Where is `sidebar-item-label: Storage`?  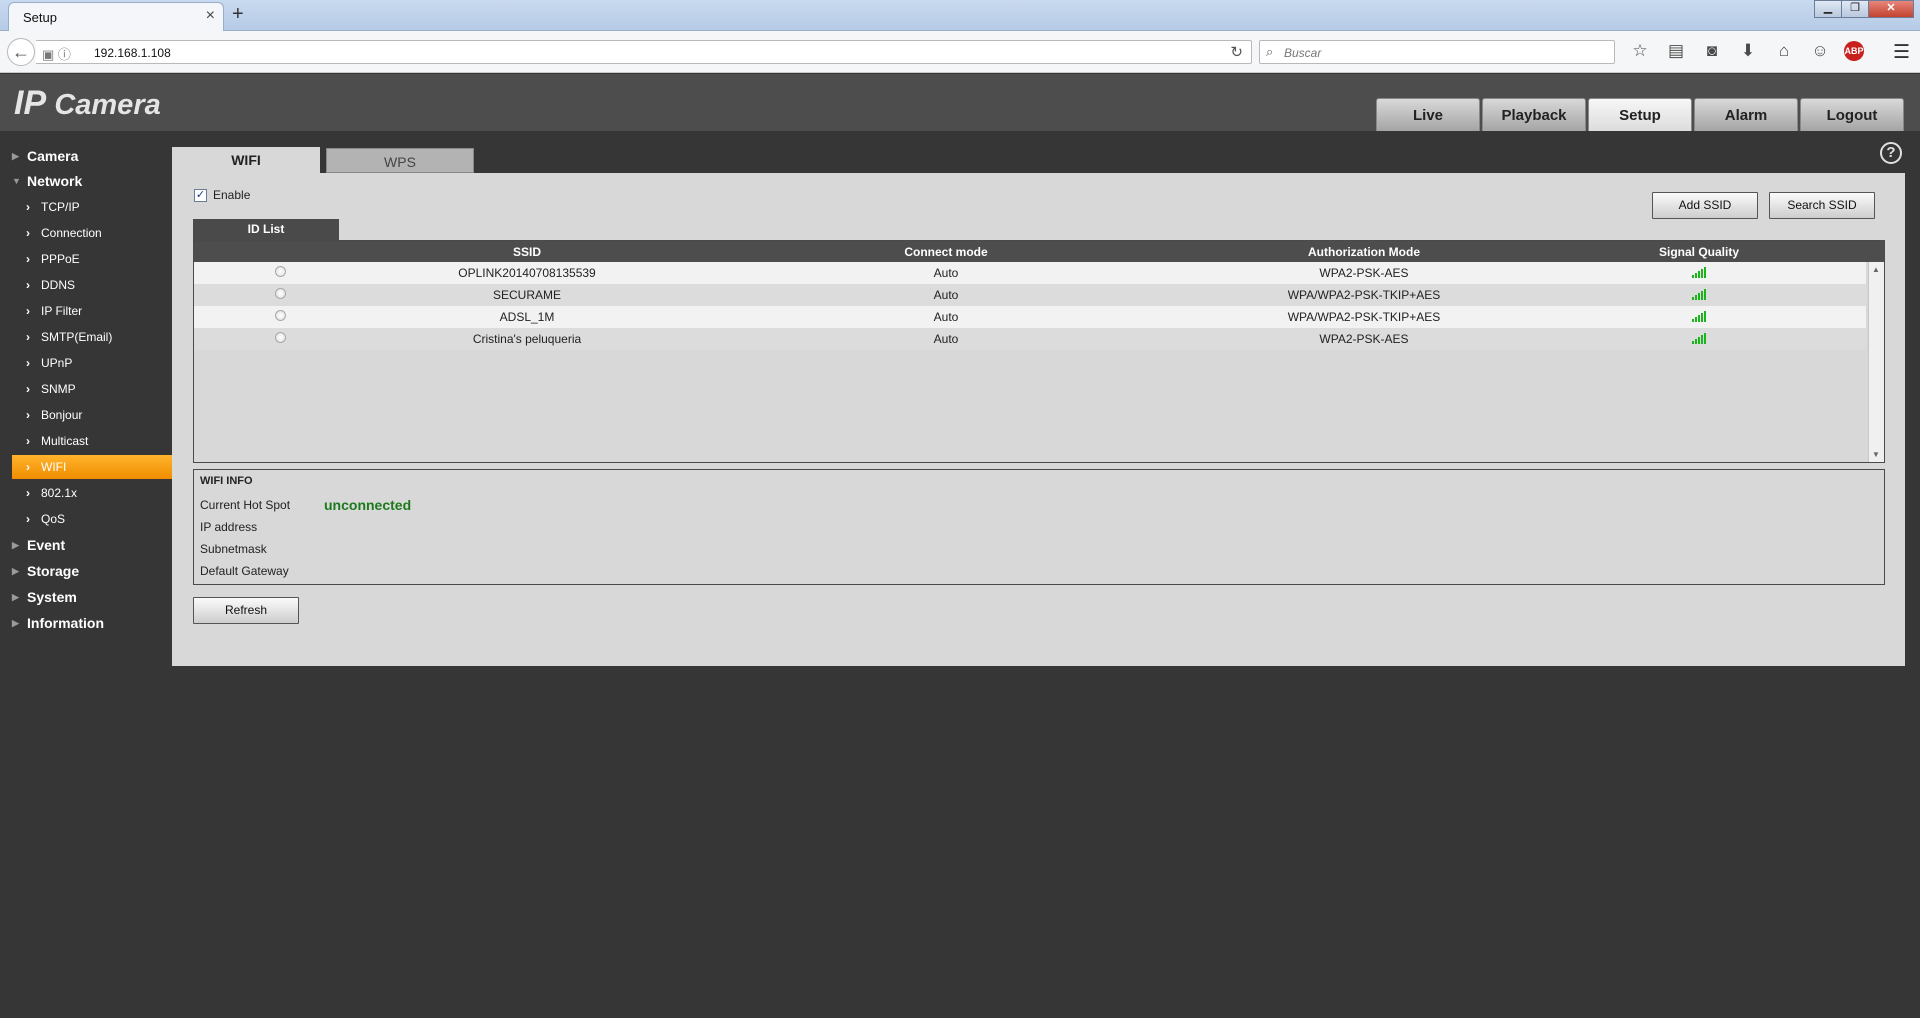 sidebar-item-label: Storage is located at coordinates (53, 571).